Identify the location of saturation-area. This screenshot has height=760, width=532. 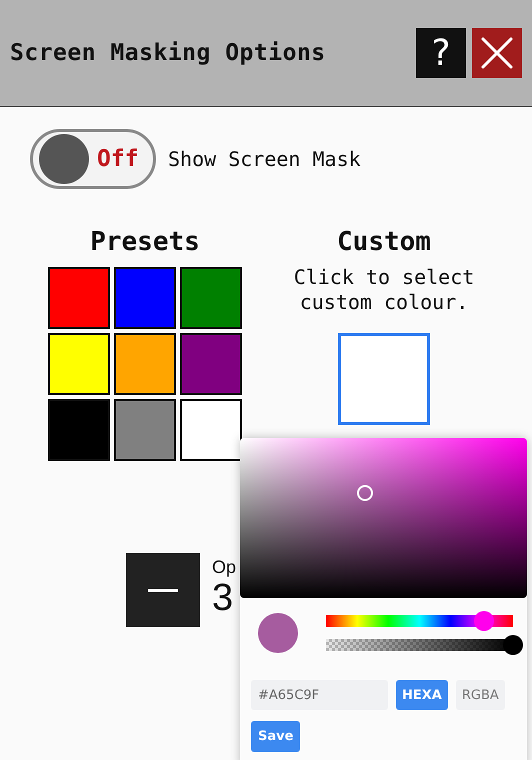
(383, 518).